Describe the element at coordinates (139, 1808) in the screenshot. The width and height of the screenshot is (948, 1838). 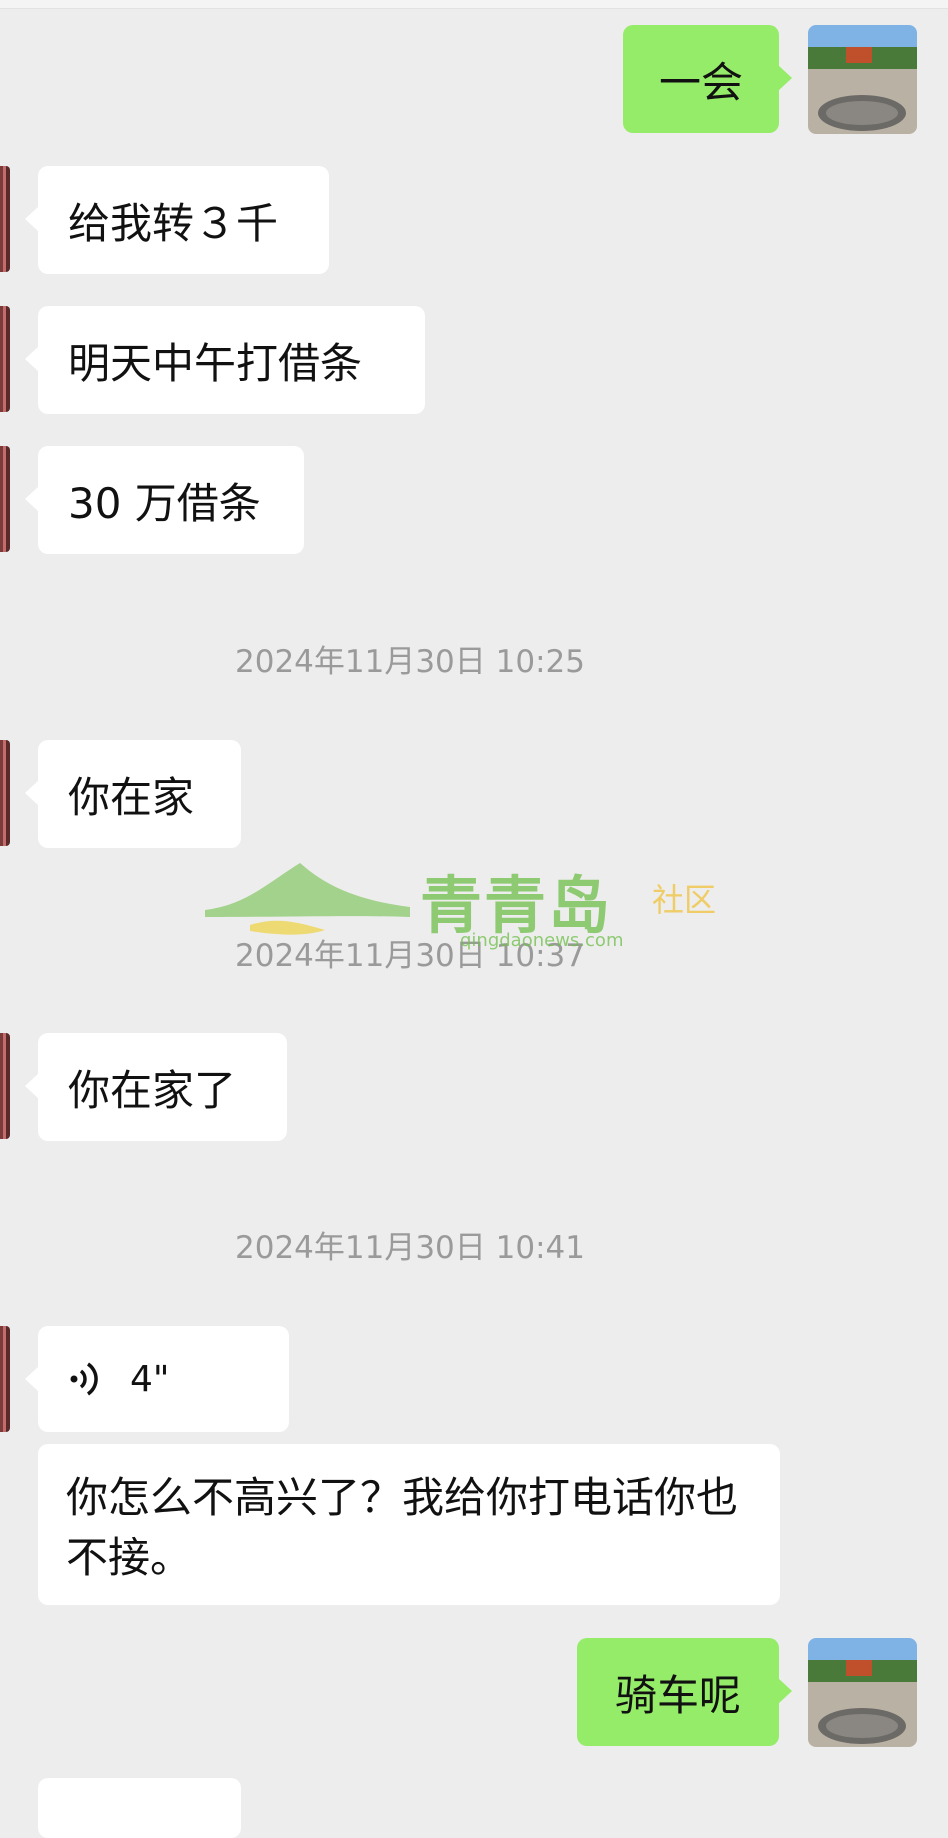
I see `message-incoming-partial` at that location.